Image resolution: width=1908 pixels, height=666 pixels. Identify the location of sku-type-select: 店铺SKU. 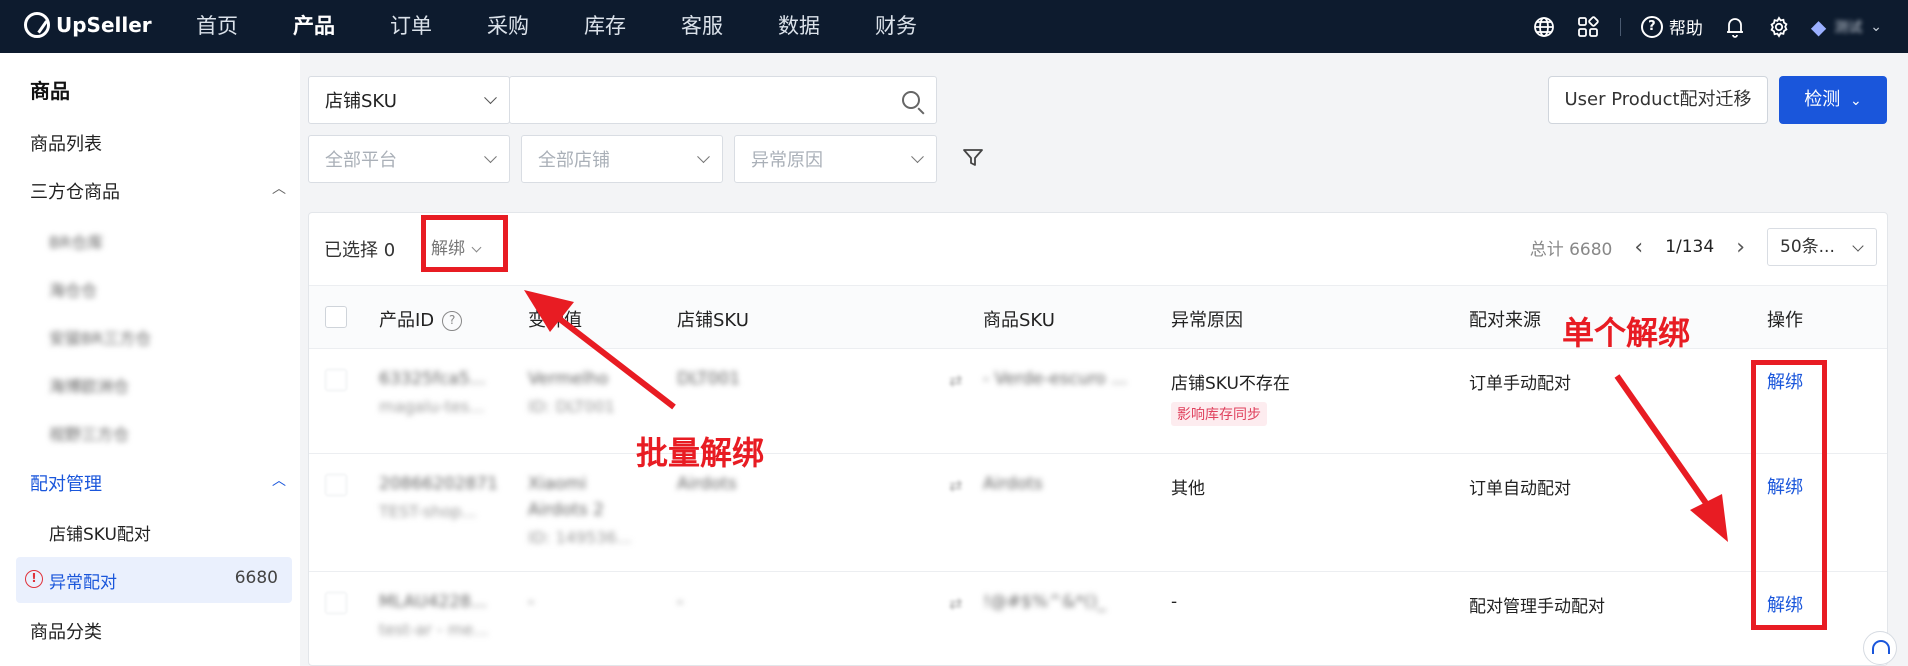
(409, 100).